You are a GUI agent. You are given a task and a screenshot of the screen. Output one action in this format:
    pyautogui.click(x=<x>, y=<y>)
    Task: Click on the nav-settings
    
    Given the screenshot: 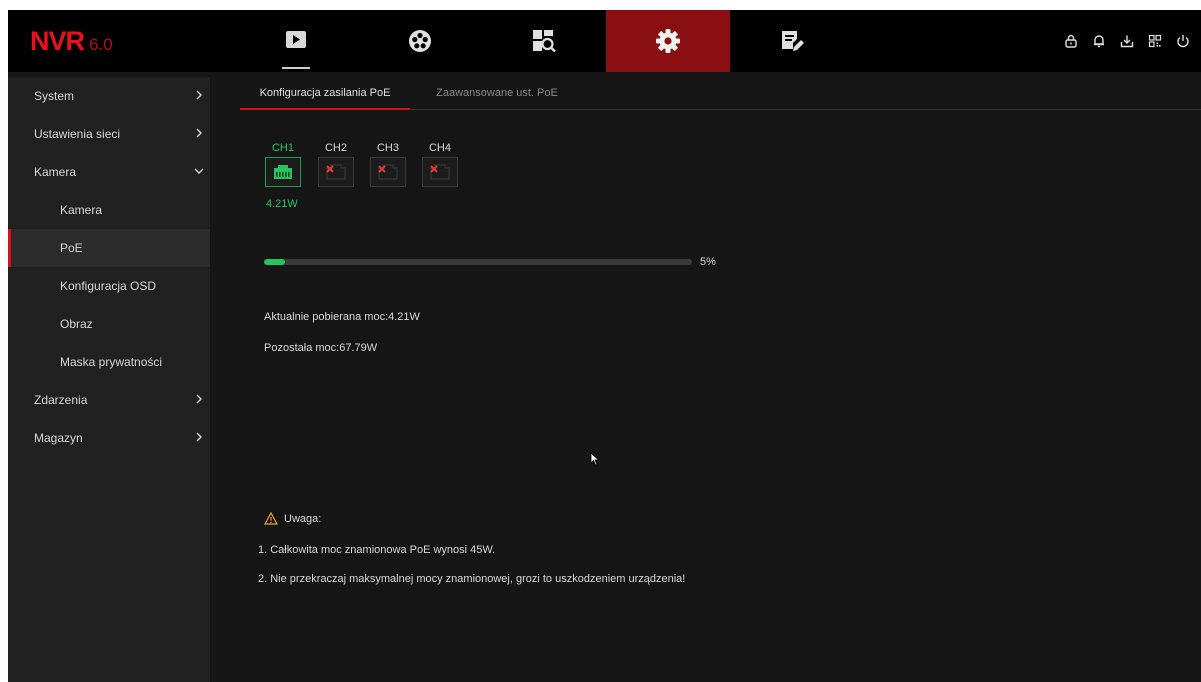 What is the action you would take?
    pyautogui.click(x=668, y=41)
    